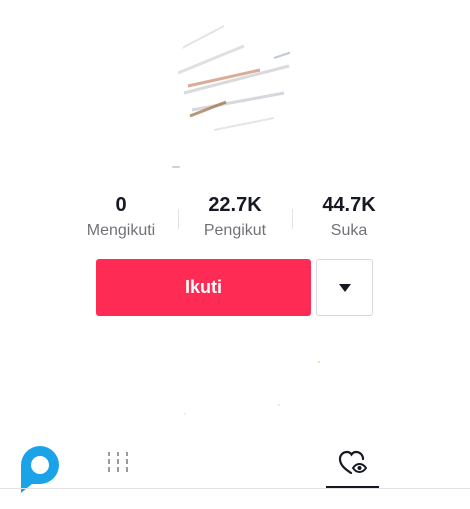 Image resolution: width=470 pixels, height=509 pixels. Describe the element at coordinates (176, 167) in the screenshot. I see `decorative-speck` at that location.